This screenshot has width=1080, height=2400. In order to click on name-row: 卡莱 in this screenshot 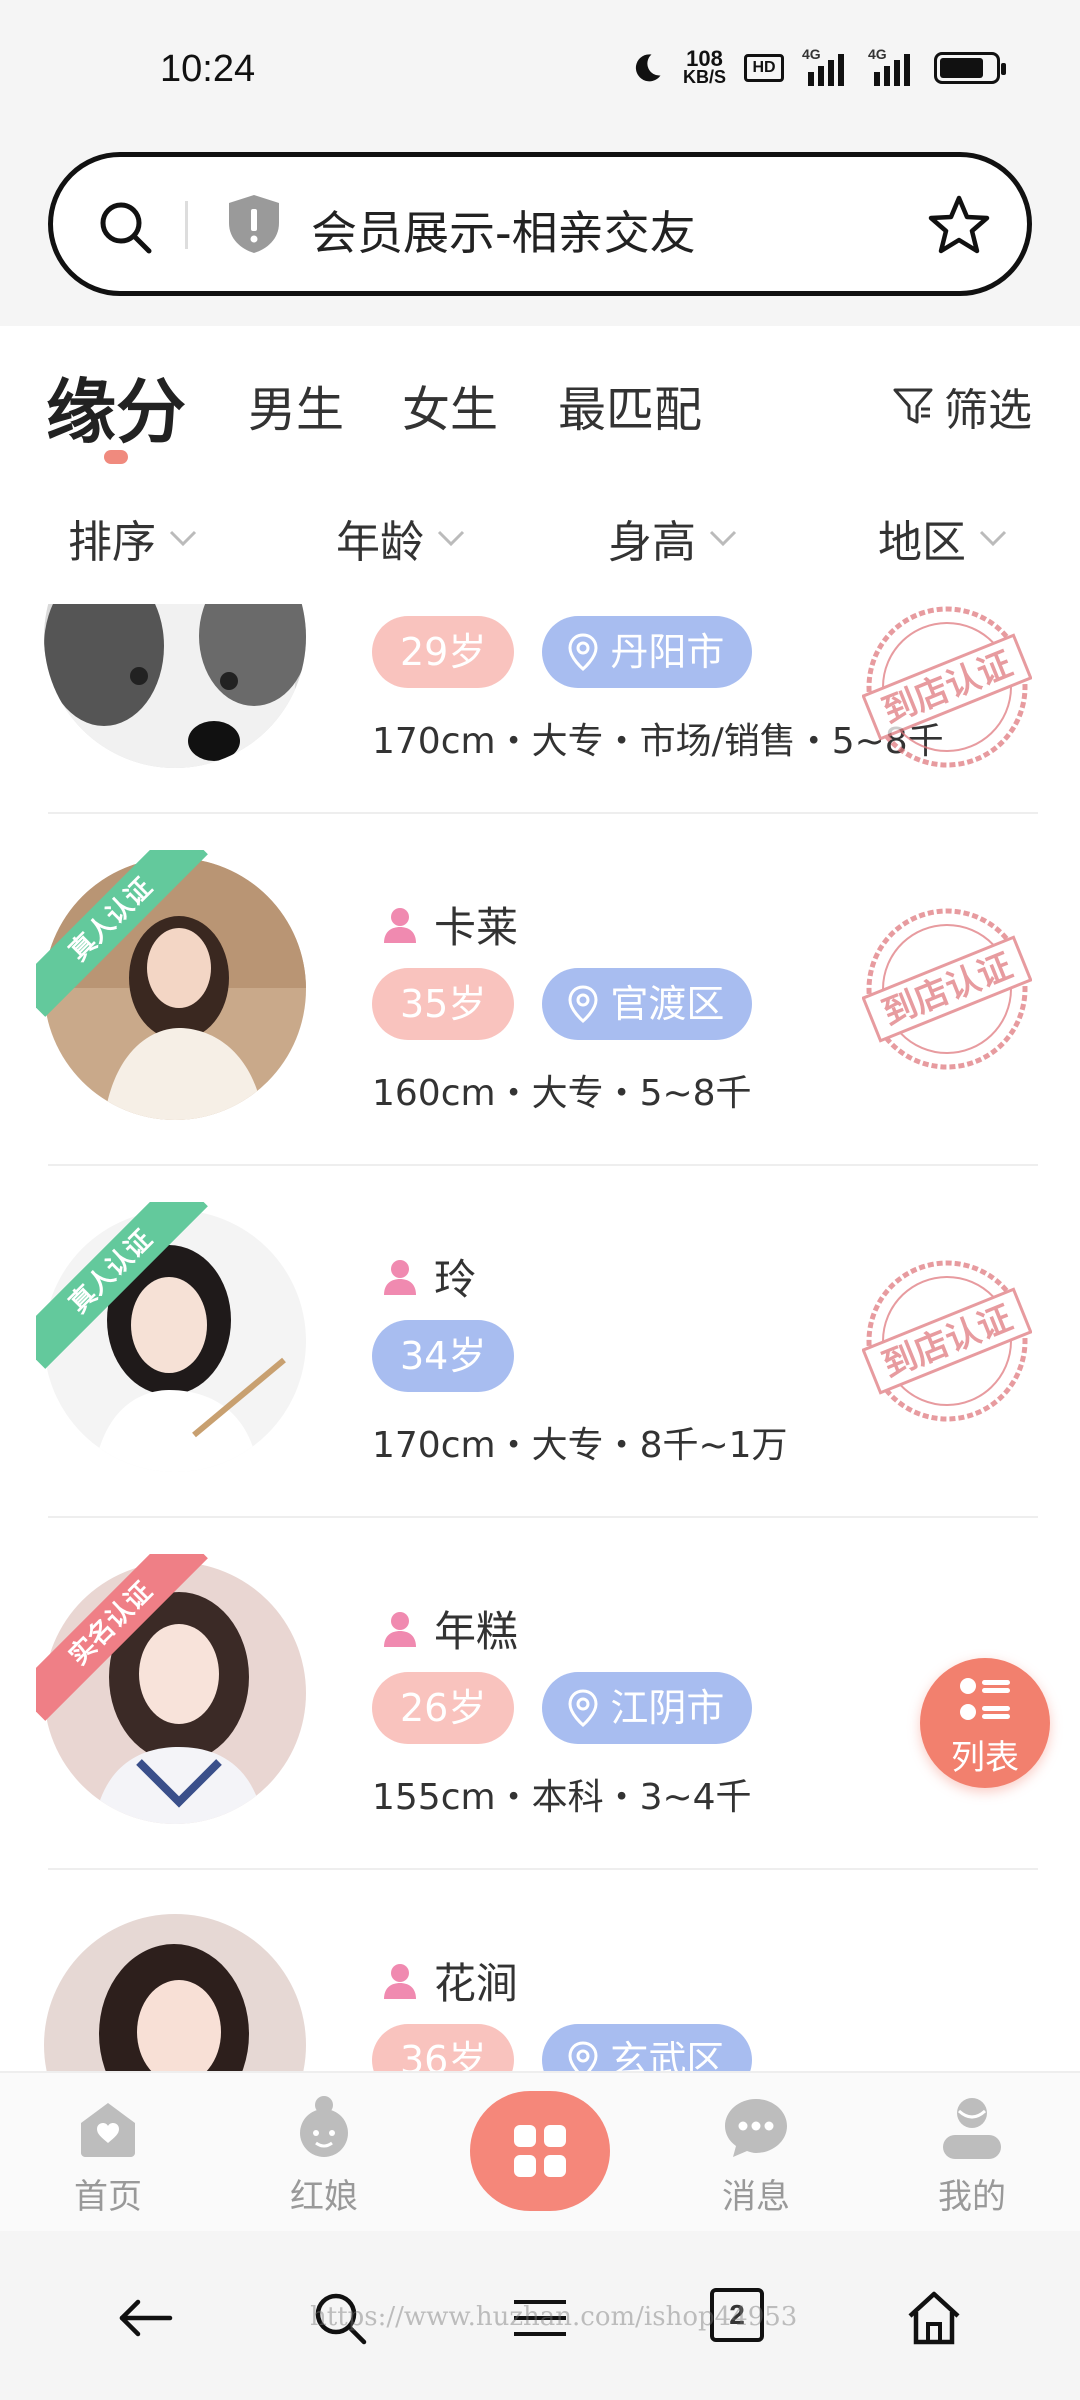, I will do `click(449, 924)`.